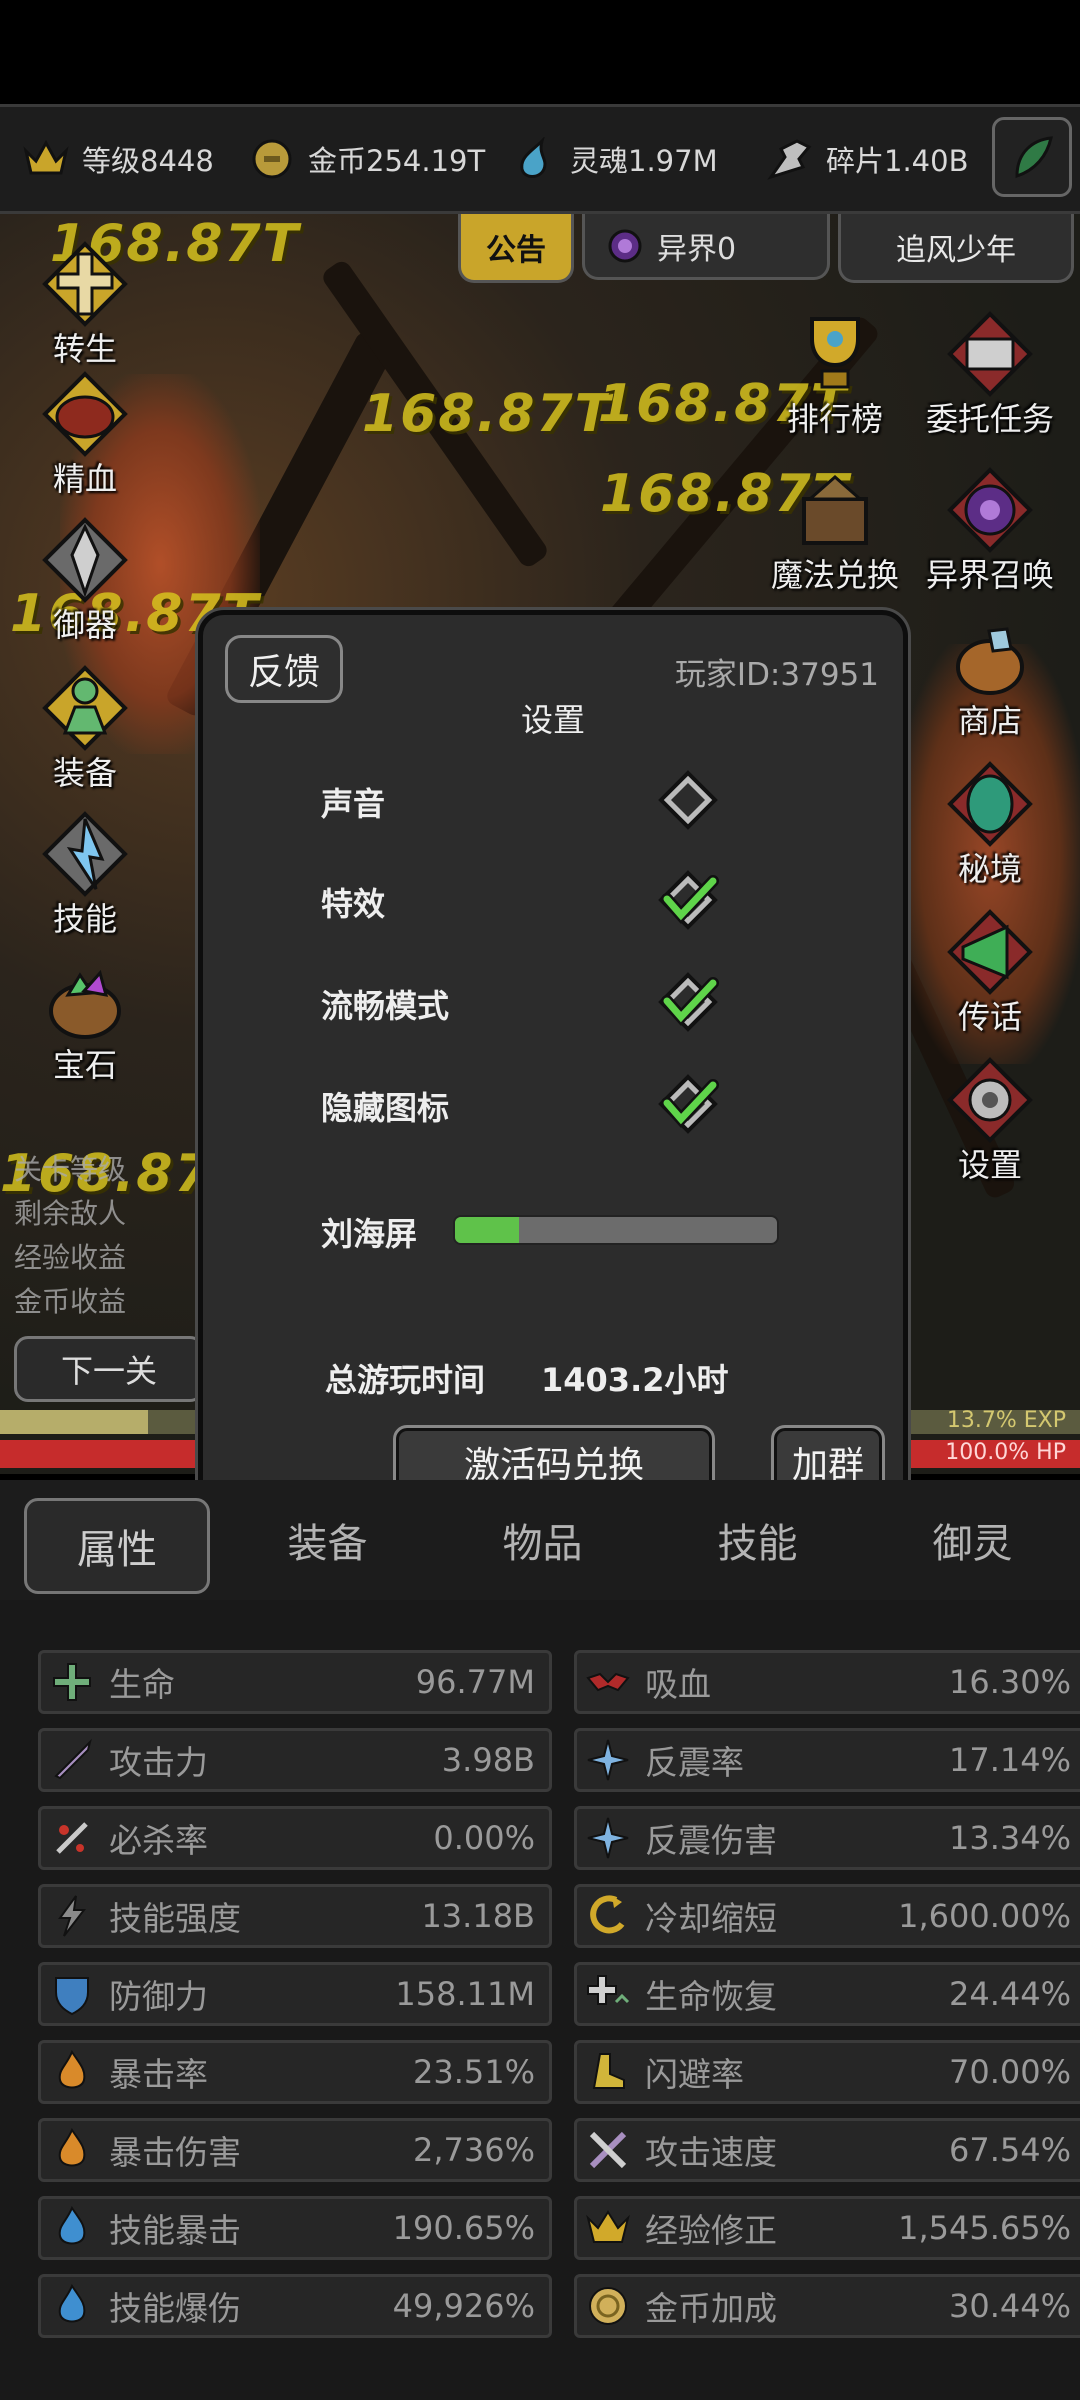  What do you see at coordinates (608, 1682) in the screenshot?
I see `bat-icon` at bounding box center [608, 1682].